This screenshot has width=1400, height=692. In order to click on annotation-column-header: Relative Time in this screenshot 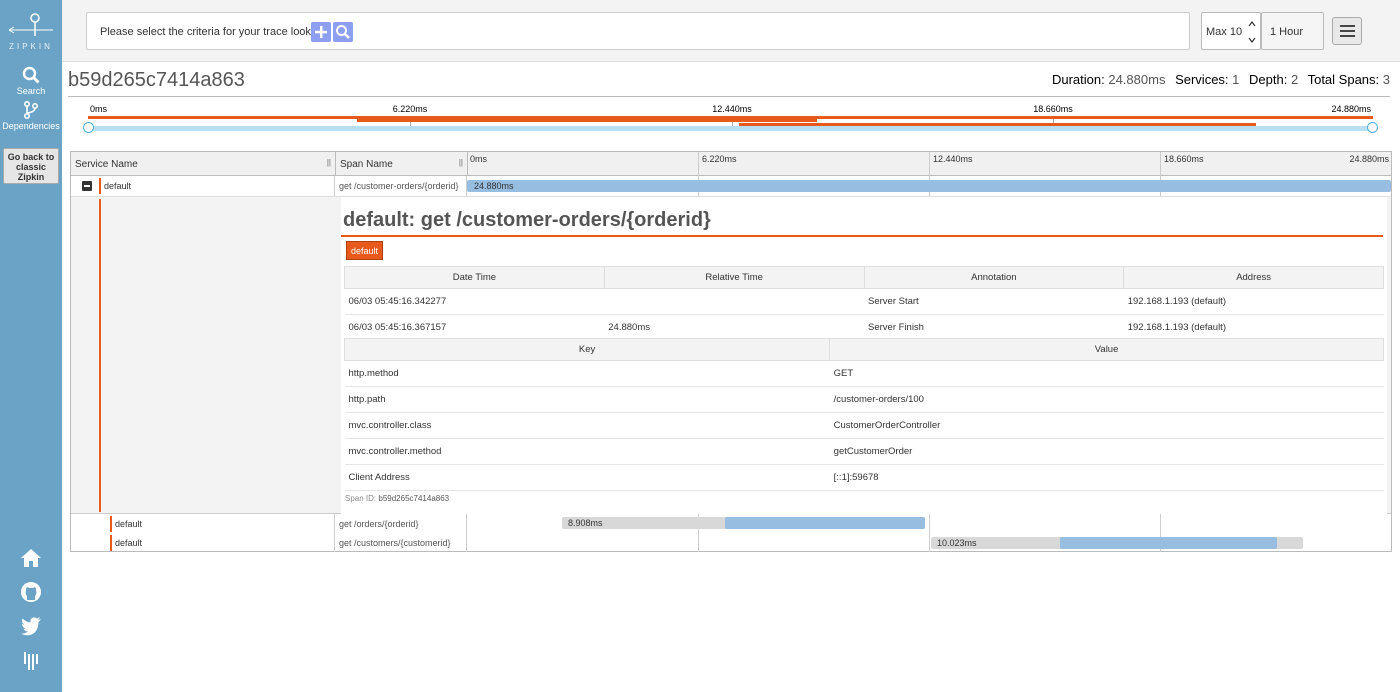, I will do `click(734, 277)`.